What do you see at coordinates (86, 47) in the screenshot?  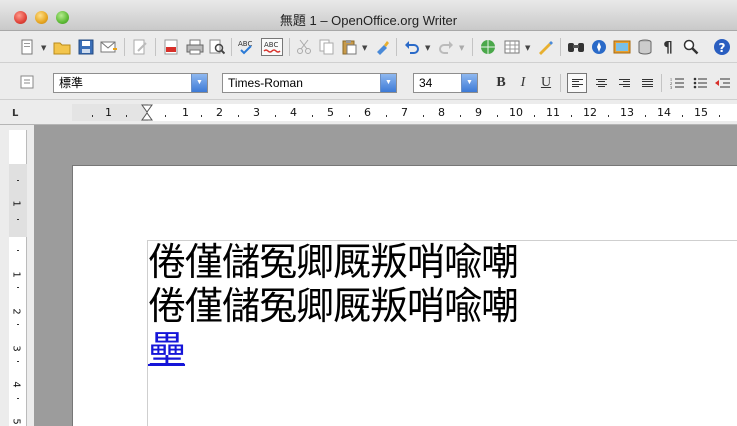 I see `save-icon` at bounding box center [86, 47].